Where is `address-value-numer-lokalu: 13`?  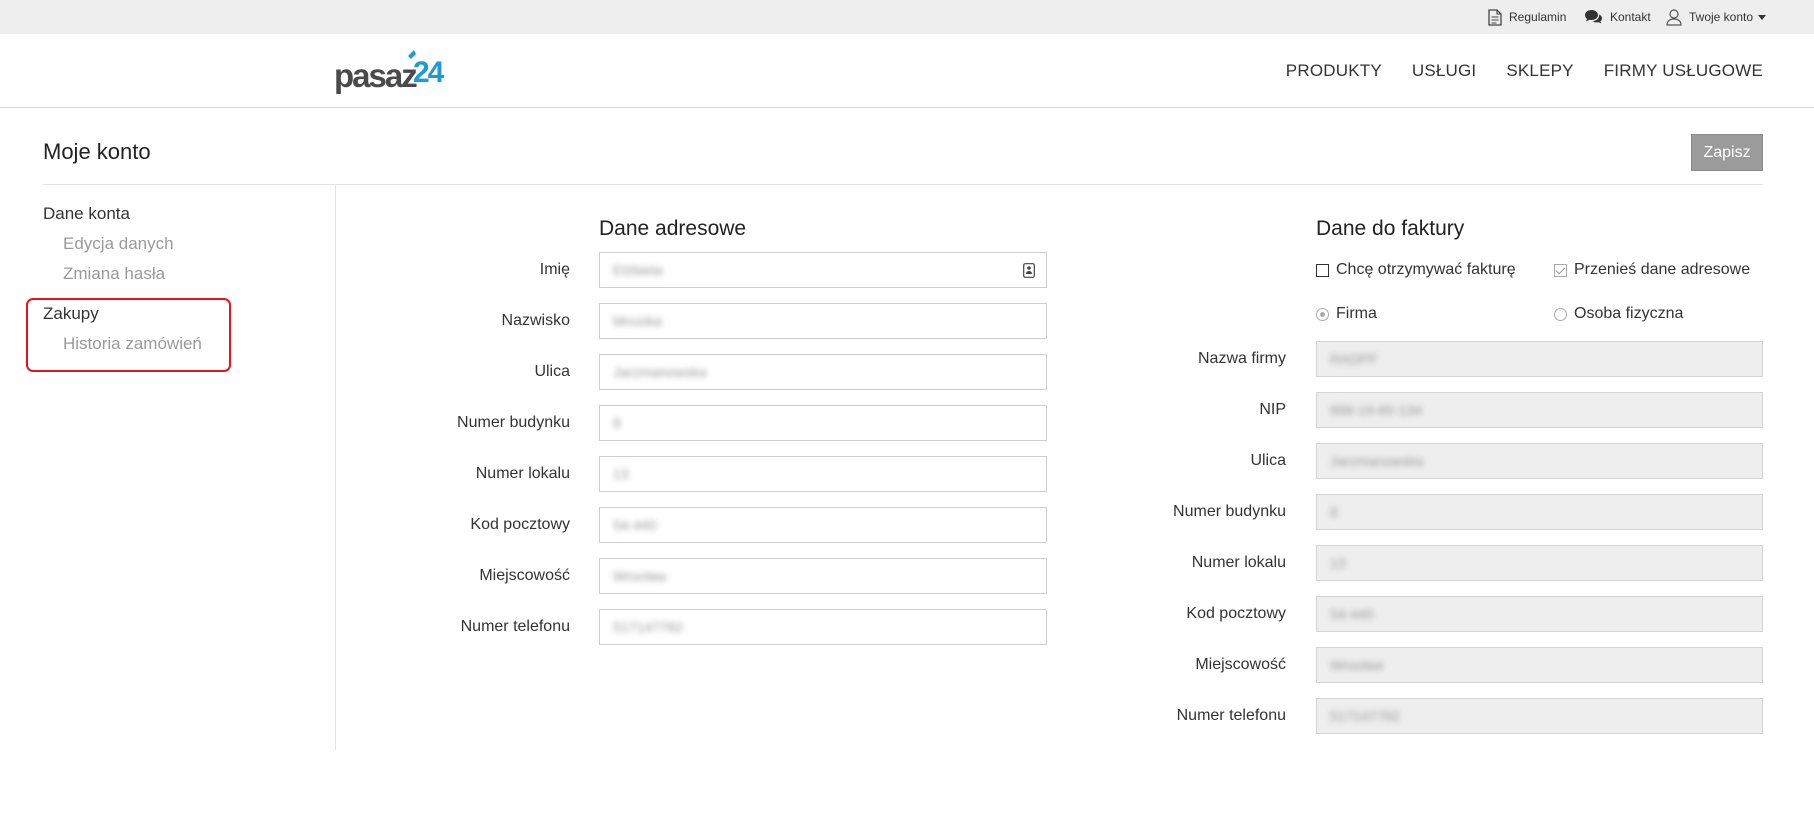 address-value-numer-lokalu: 13 is located at coordinates (621, 474).